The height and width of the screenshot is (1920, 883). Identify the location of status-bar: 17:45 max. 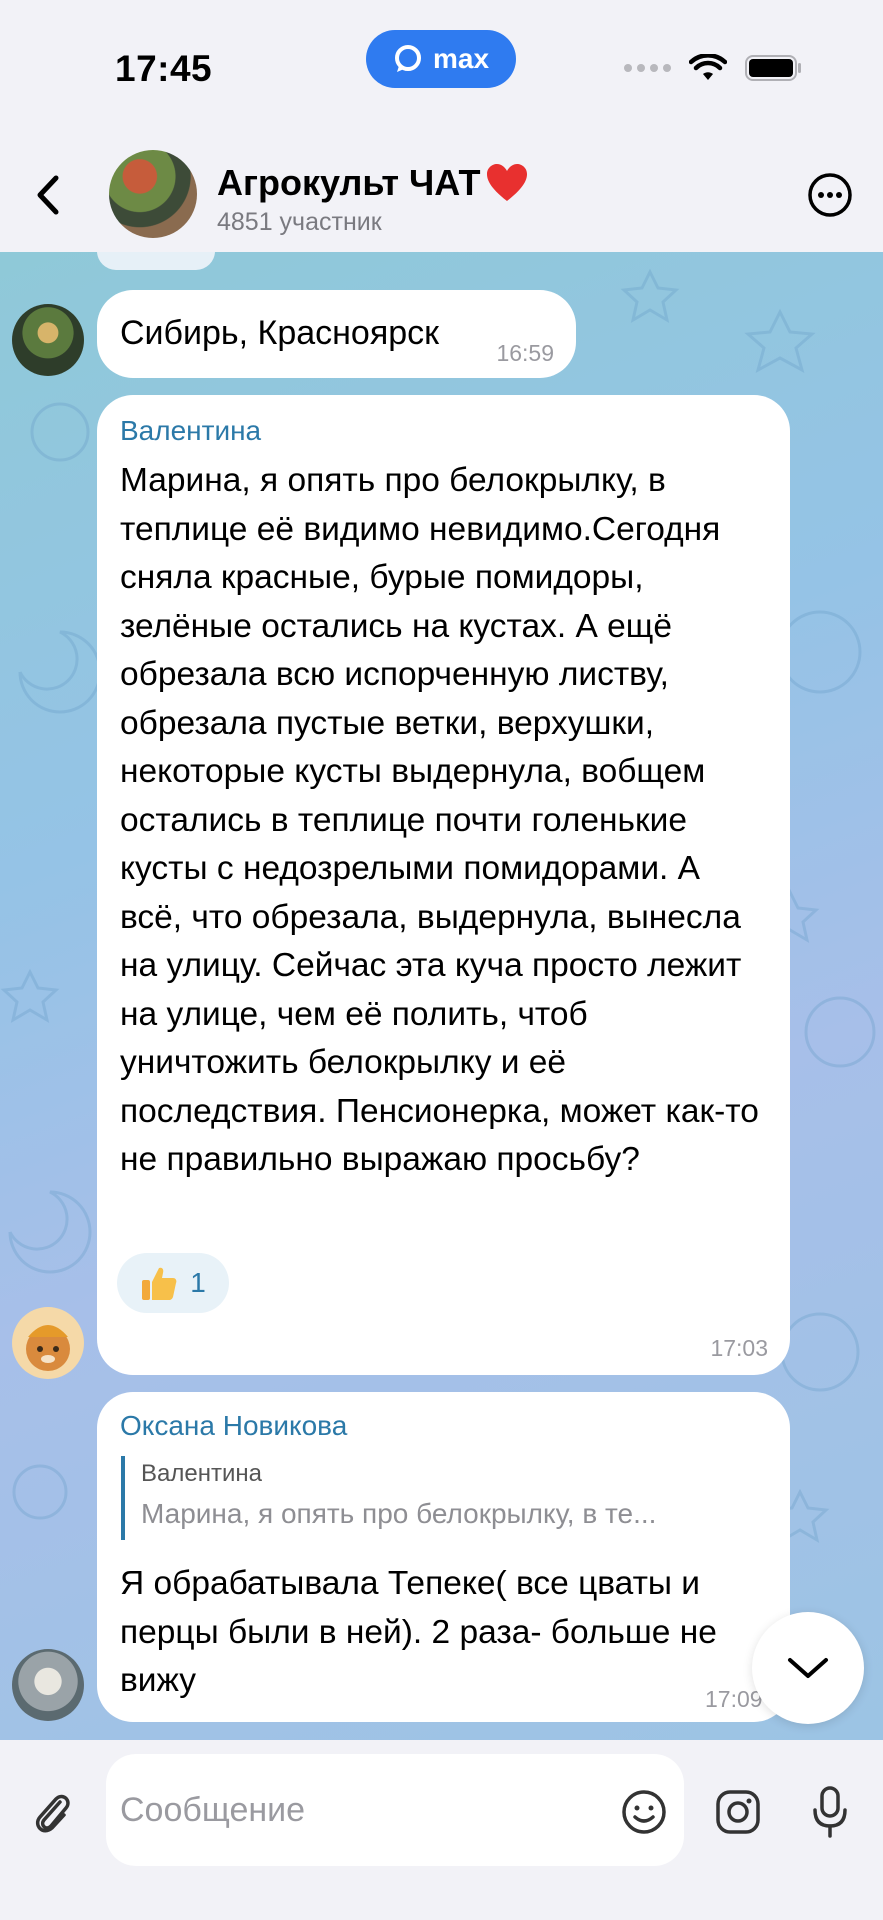
(441, 70).